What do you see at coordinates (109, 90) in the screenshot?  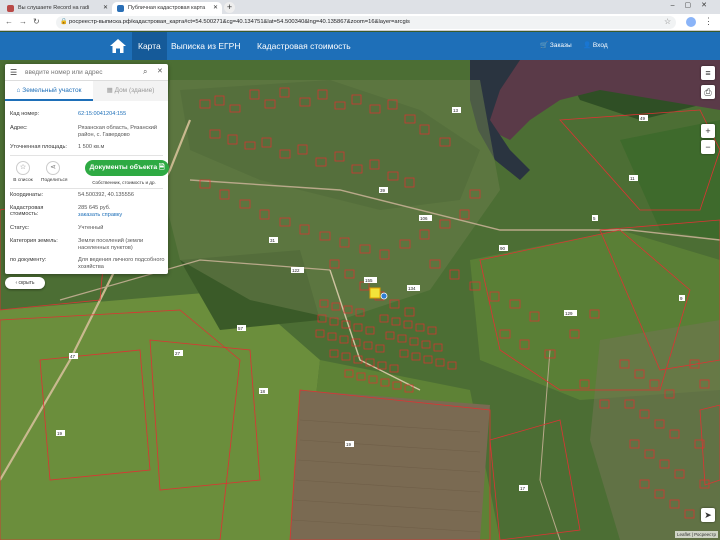 I see `building-icon: ▦` at bounding box center [109, 90].